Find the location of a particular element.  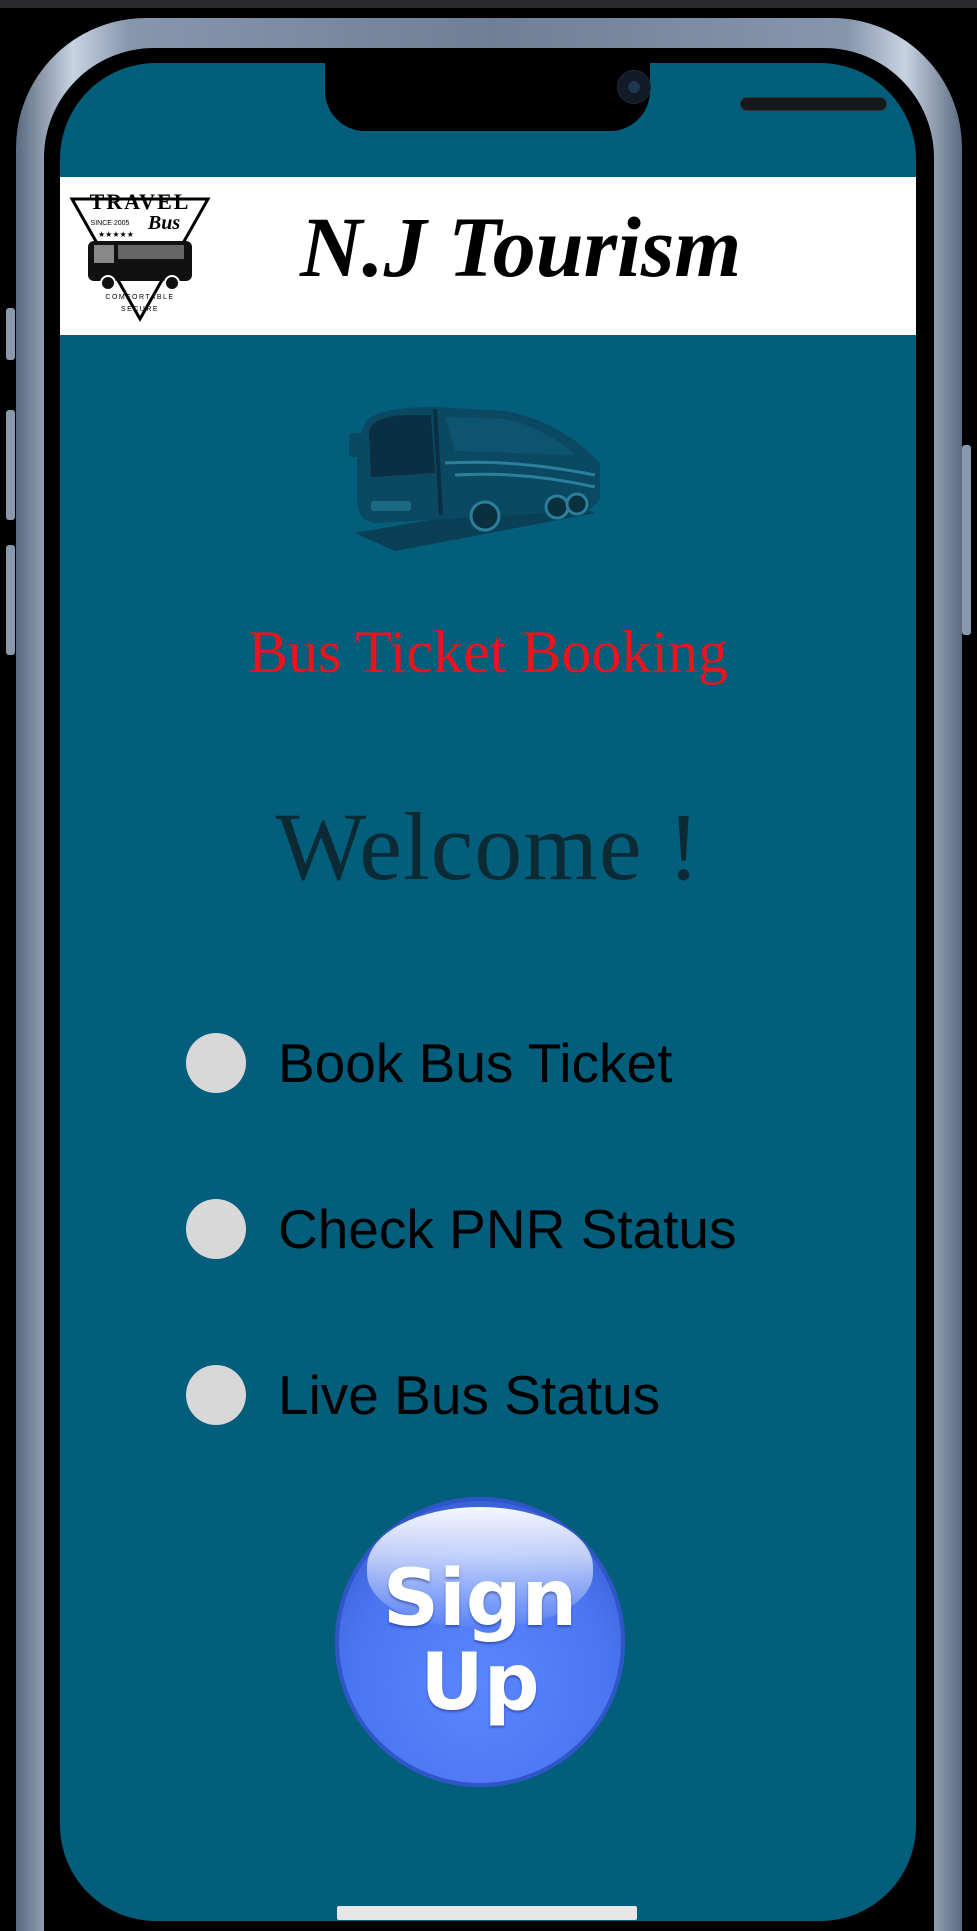

sign-up-button: Sign Up is located at coordinates (480, 1642).